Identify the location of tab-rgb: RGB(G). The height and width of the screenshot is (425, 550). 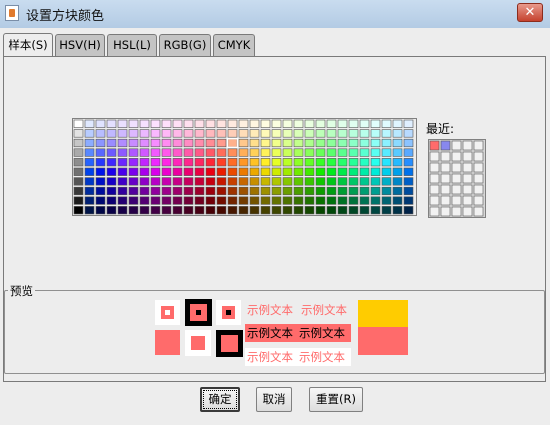
(185, 45).